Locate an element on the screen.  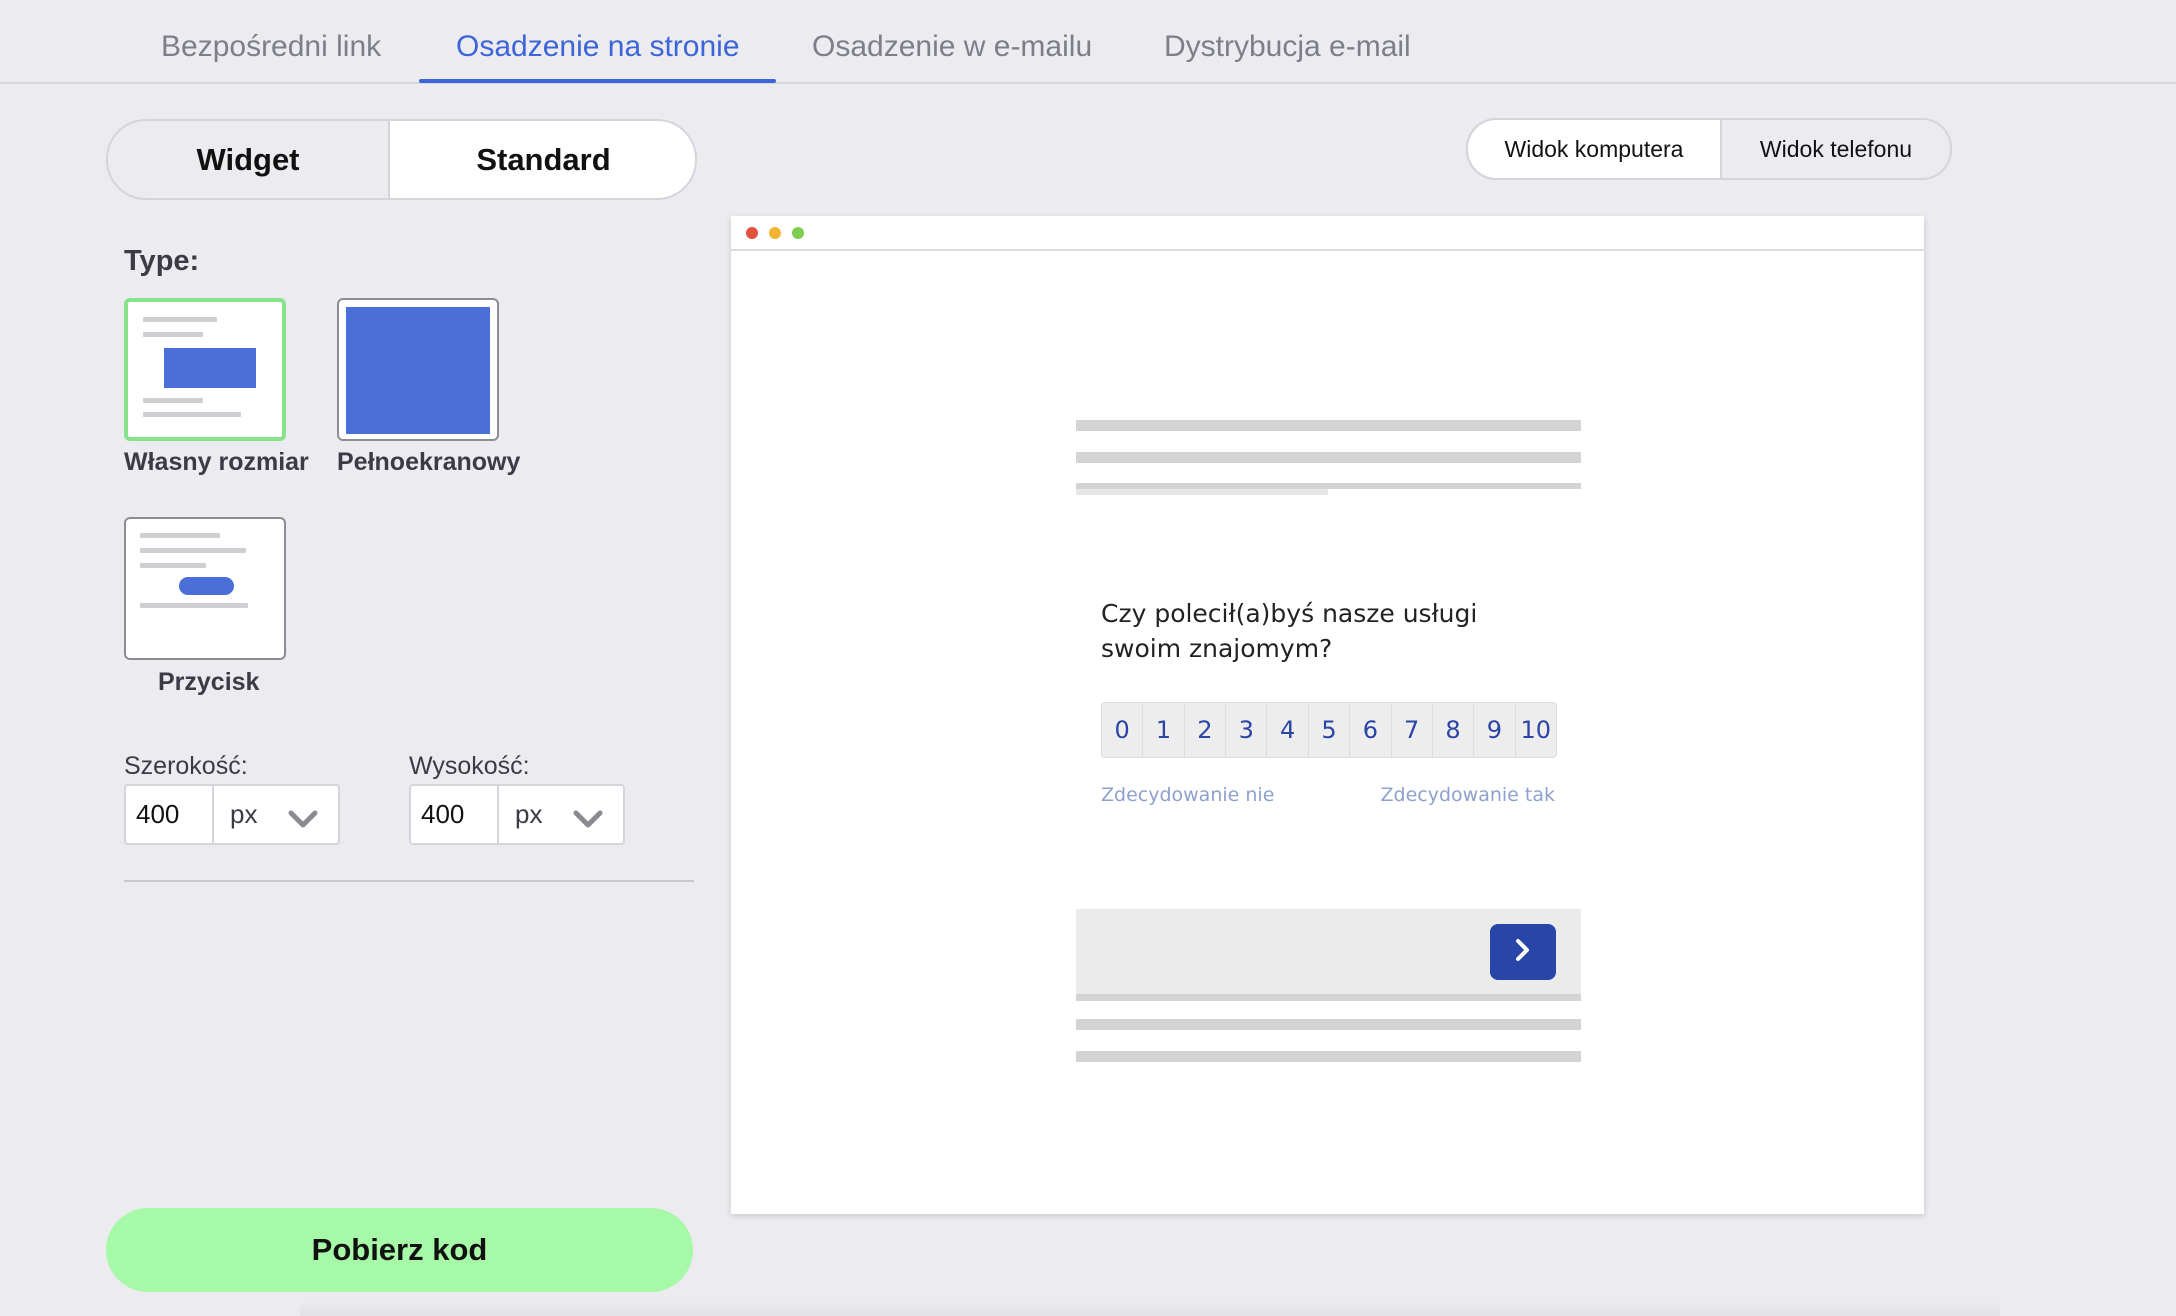
nps-scale: 0 1 2 3 4 5 6 7 8 9 10 is located at coordinates (1329, 730).